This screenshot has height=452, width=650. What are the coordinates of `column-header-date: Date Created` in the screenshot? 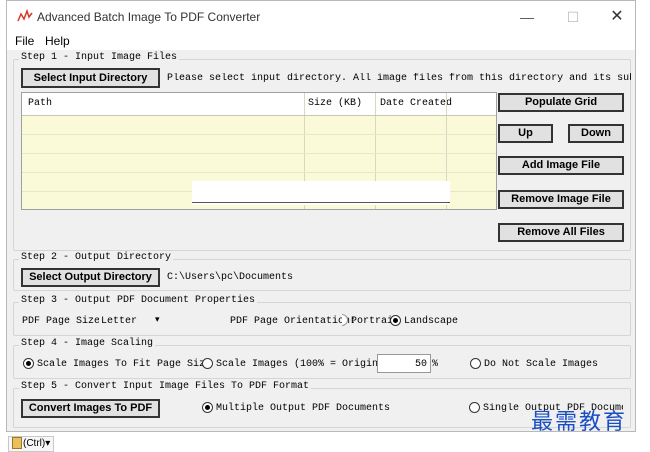 It's located at (416, 104).